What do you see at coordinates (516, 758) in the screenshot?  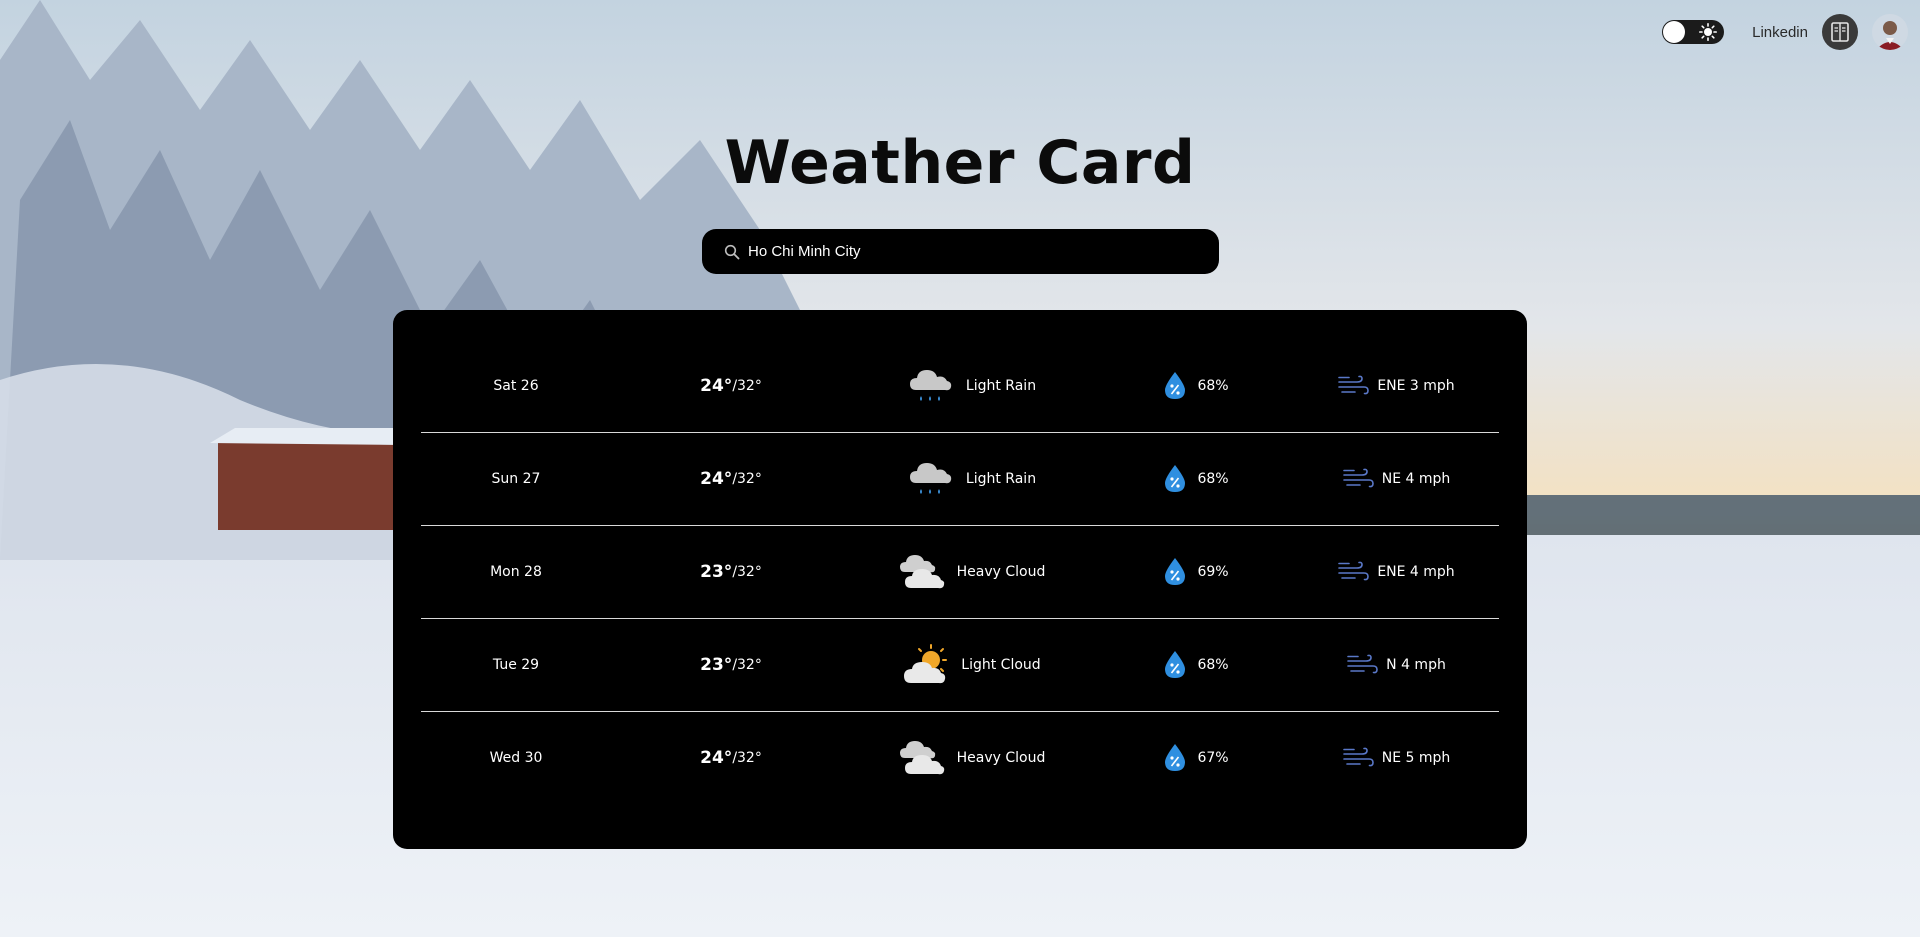 I see `forecast-day: Wed 30` at bounding box center [516, 758].